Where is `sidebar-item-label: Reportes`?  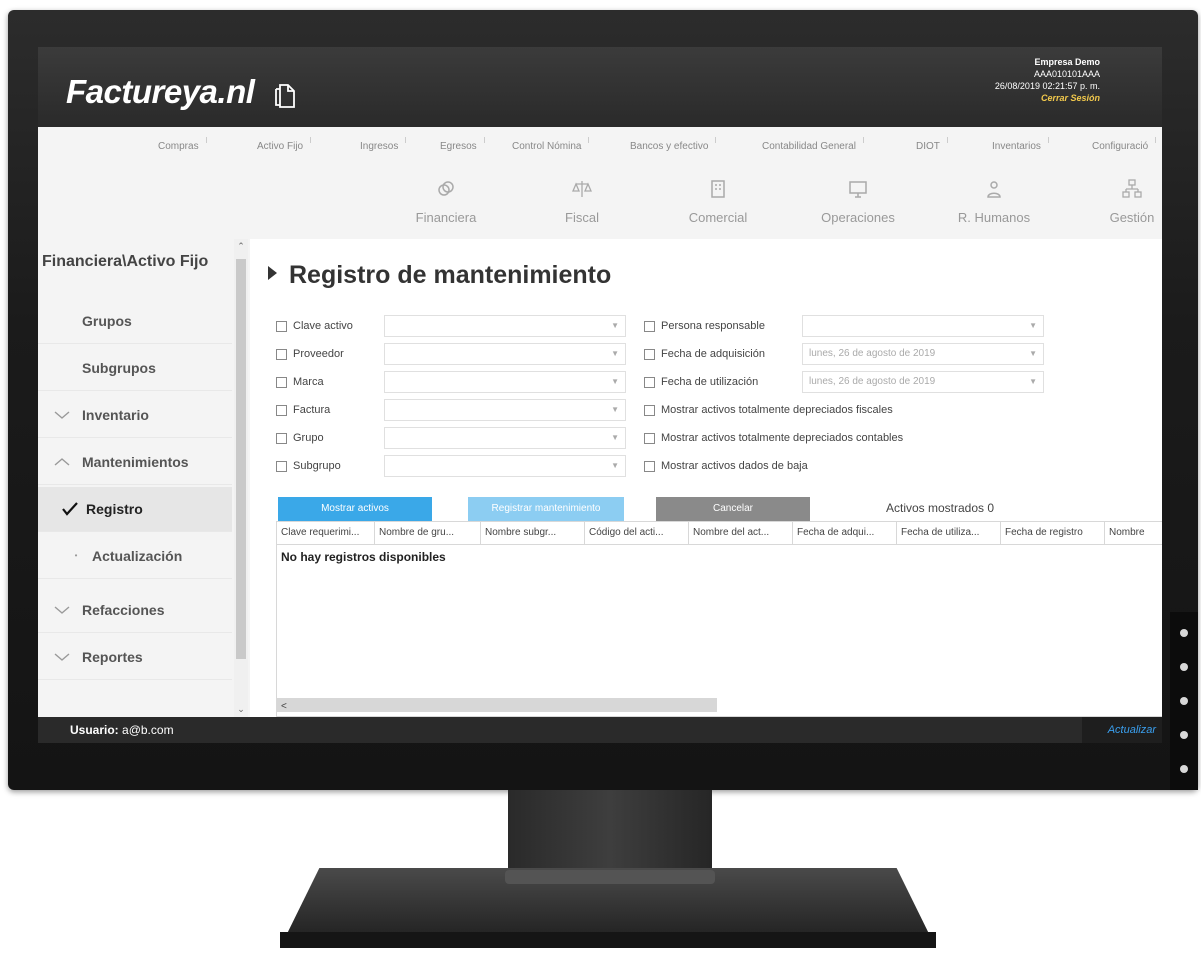
sidebar-item-label: Reportes is located at coordinates (112, 657).